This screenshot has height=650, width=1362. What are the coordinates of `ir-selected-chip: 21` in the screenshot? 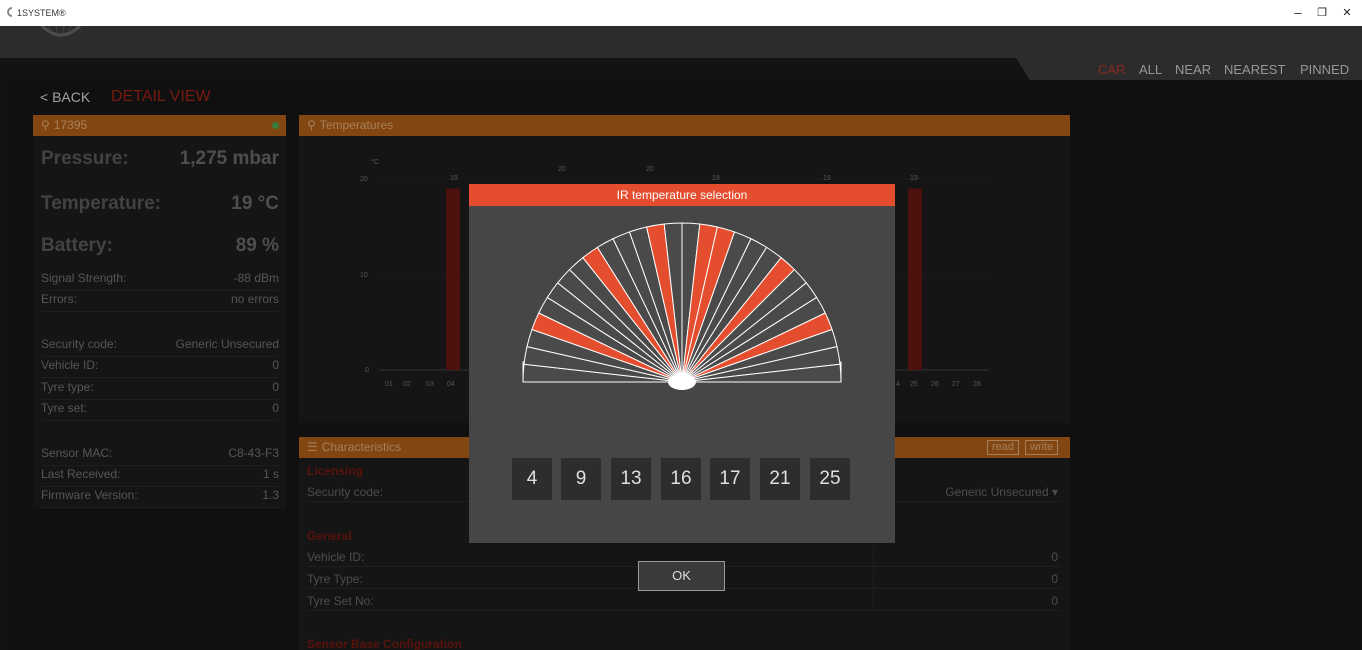 It's located at (780, 479).